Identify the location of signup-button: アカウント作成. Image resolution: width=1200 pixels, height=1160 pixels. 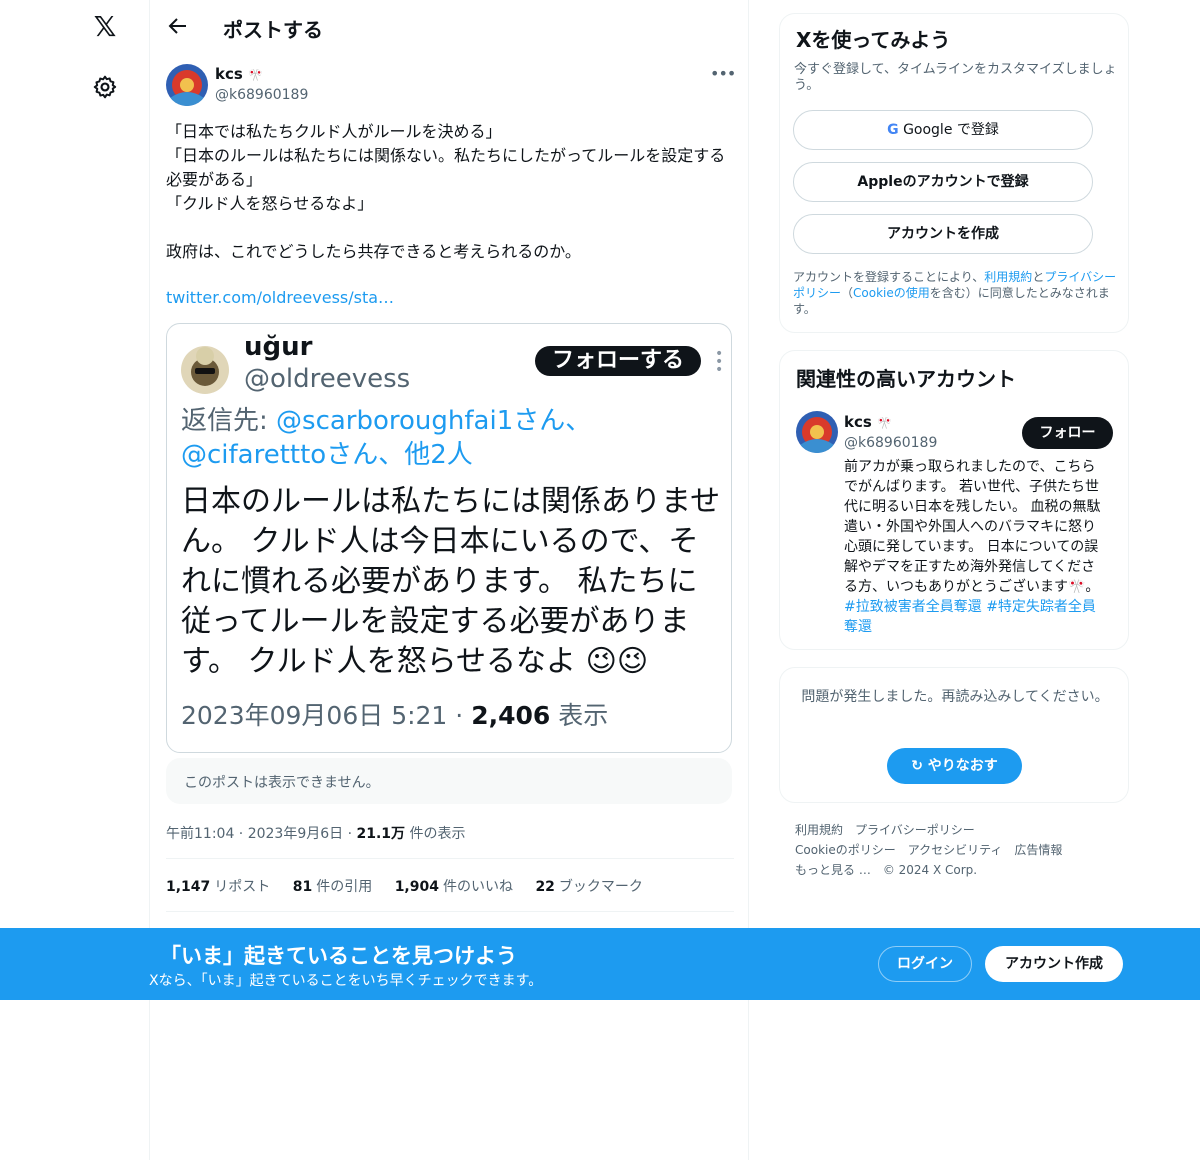
(1054, 964).